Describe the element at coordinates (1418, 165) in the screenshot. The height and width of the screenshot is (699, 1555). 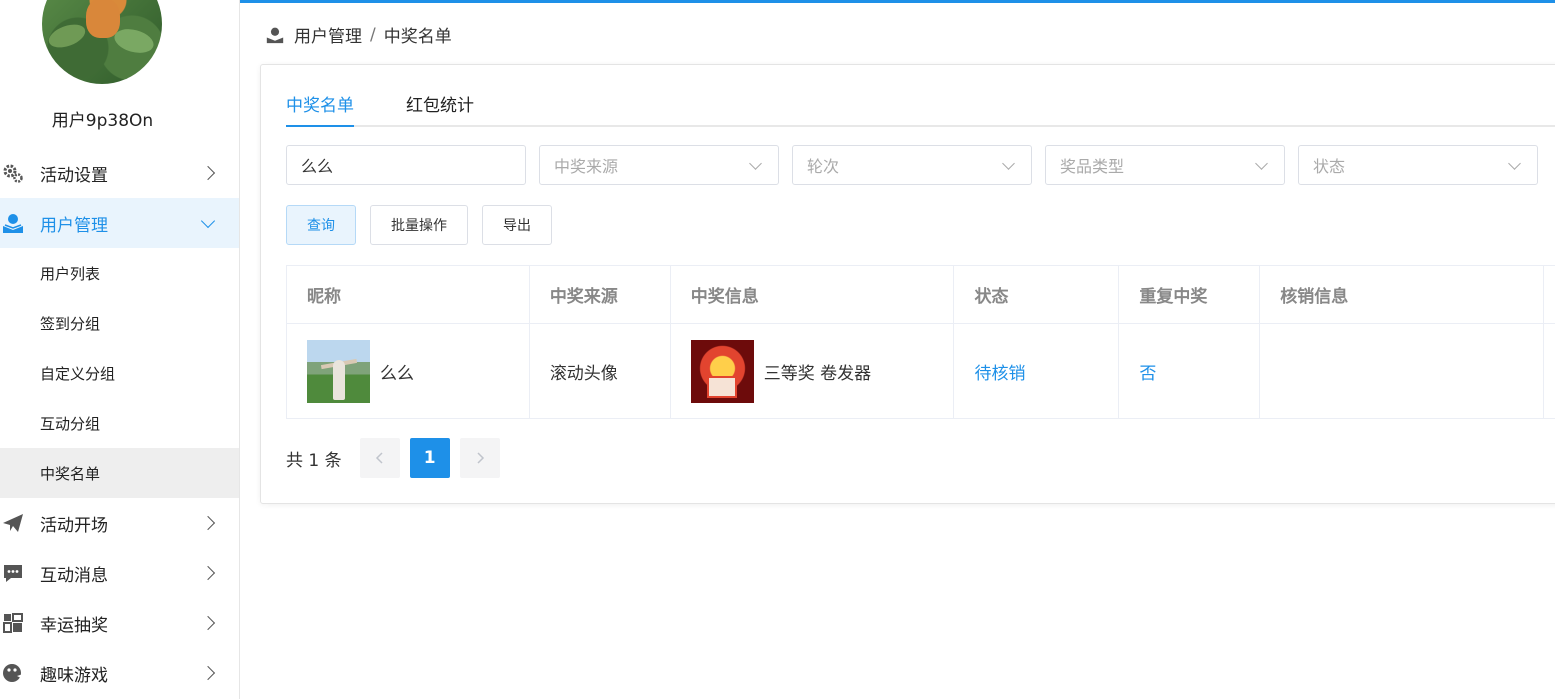
I see `status-select: 状态` at that location.